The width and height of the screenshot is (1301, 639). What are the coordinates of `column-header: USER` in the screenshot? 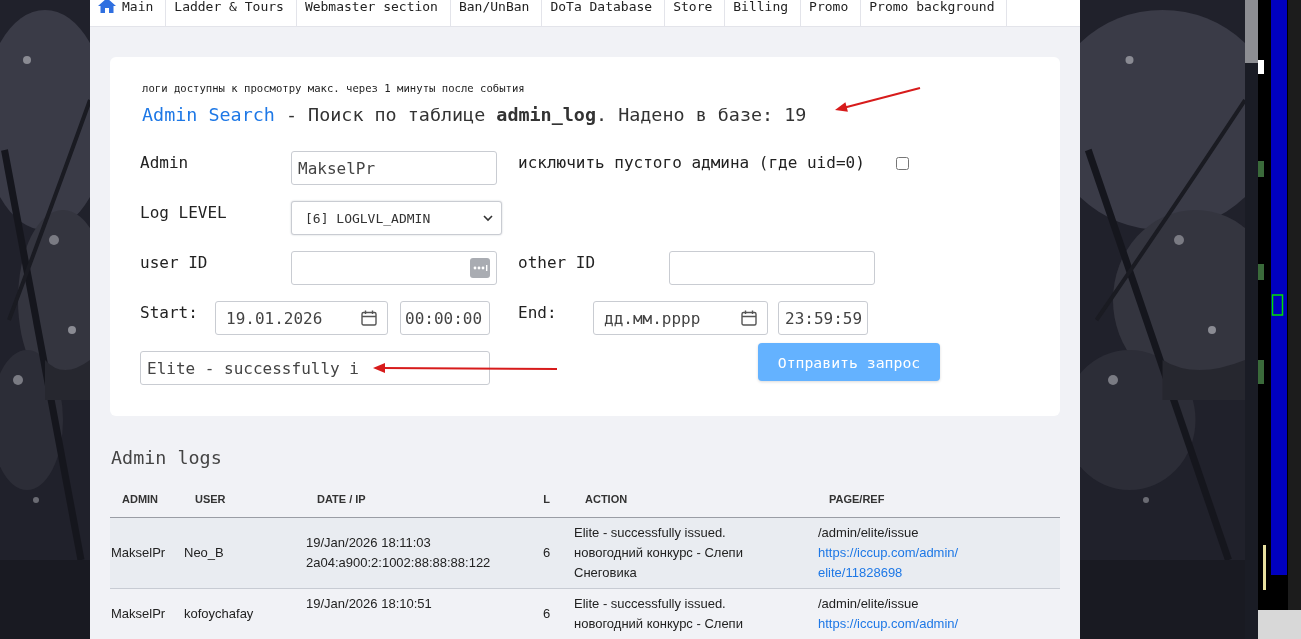 It's located at (244, 499).